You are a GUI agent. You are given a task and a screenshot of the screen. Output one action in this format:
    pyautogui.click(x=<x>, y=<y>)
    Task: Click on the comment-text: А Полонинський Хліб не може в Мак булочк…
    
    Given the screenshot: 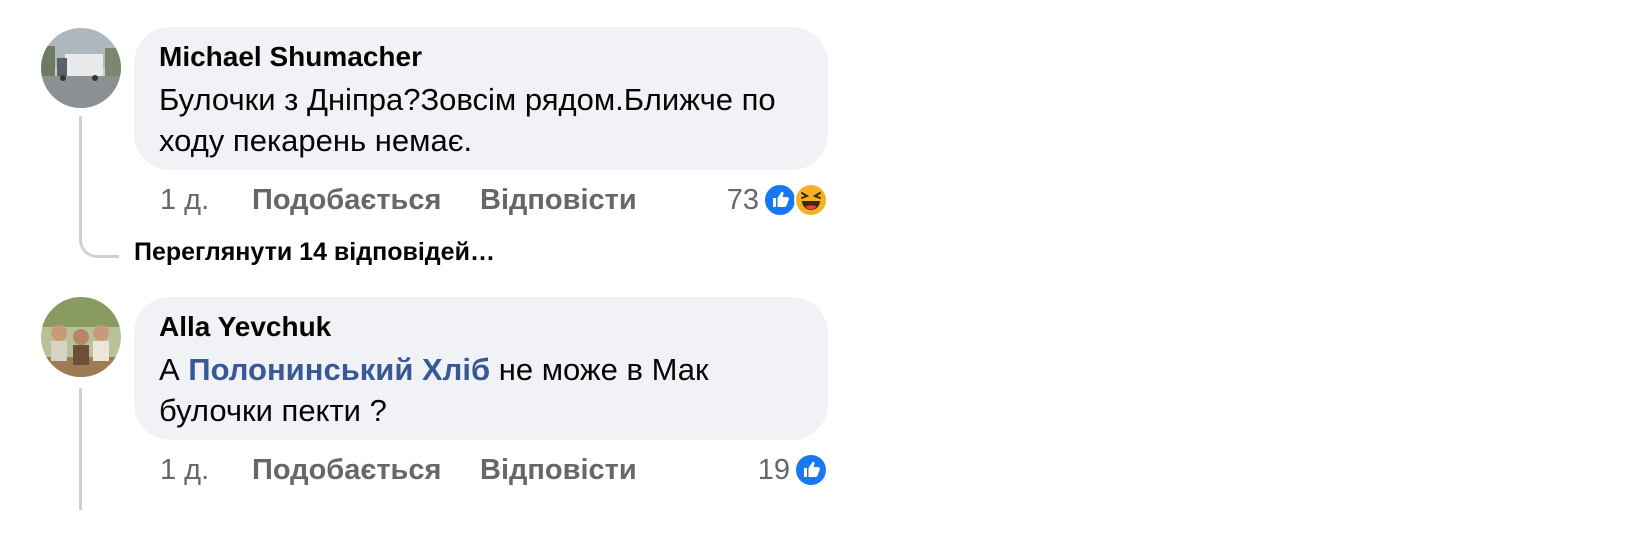 What is the action you would take?
    pyautogui.click(x=480, y=390)
    